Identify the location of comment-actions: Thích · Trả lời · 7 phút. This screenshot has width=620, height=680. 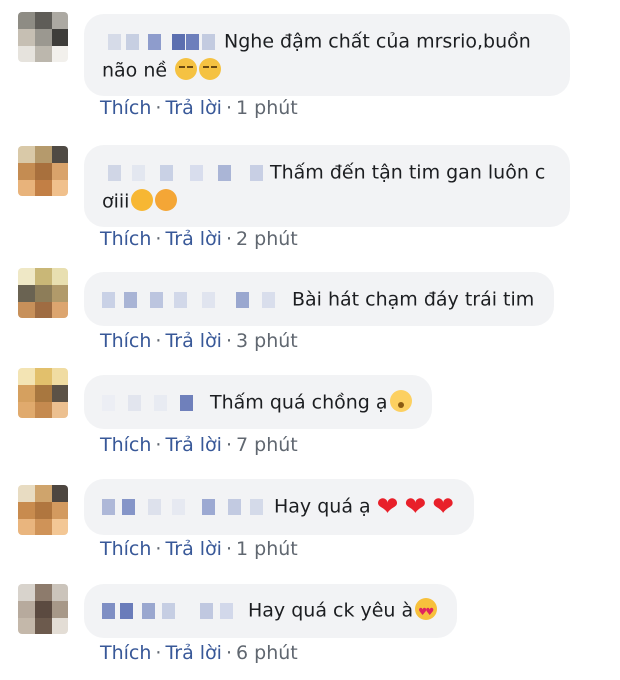
(199, 445).